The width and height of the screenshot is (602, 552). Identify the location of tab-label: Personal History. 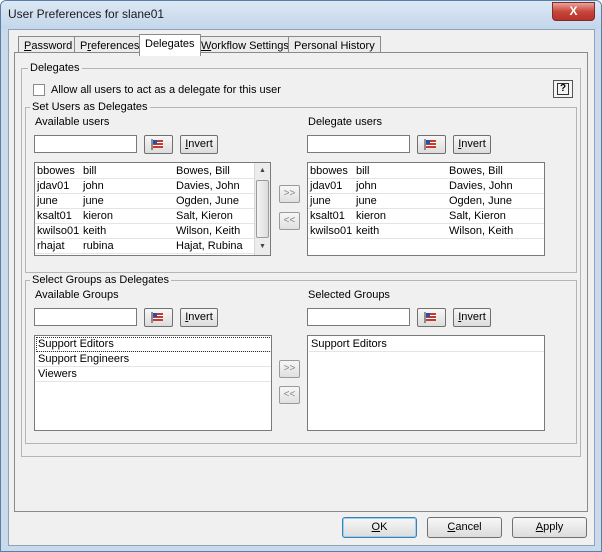
(334, 46).